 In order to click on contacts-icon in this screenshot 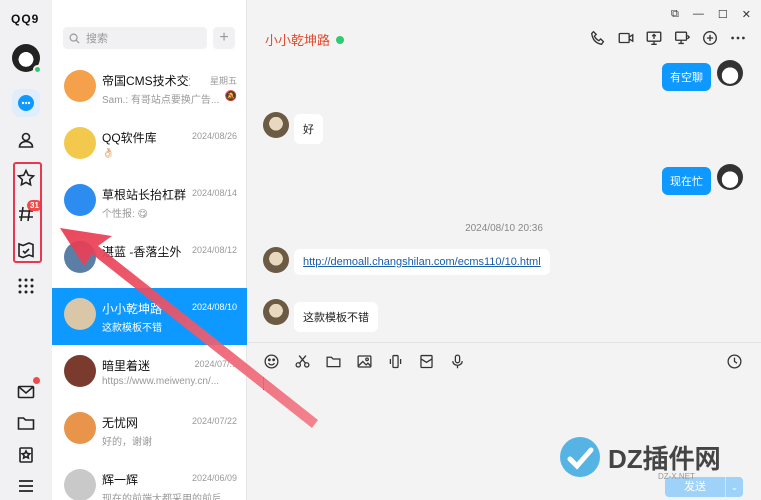, I will do `click(26, 140)`.